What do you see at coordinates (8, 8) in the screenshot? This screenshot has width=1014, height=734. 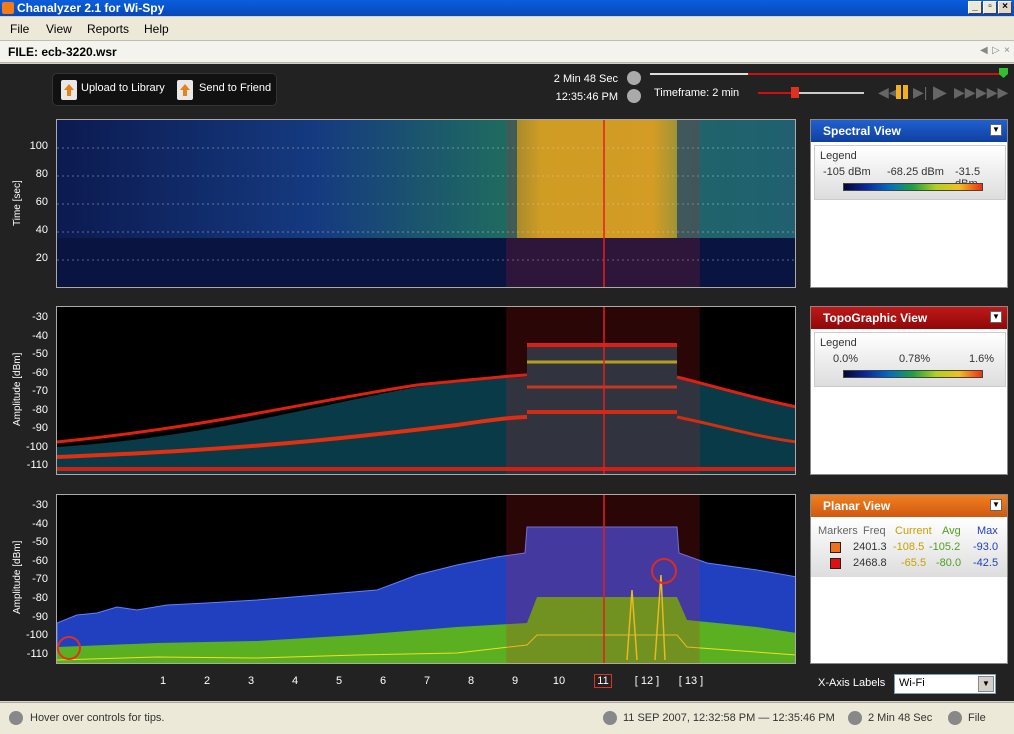 I see `app-icon` at bounding box center [8, 8].